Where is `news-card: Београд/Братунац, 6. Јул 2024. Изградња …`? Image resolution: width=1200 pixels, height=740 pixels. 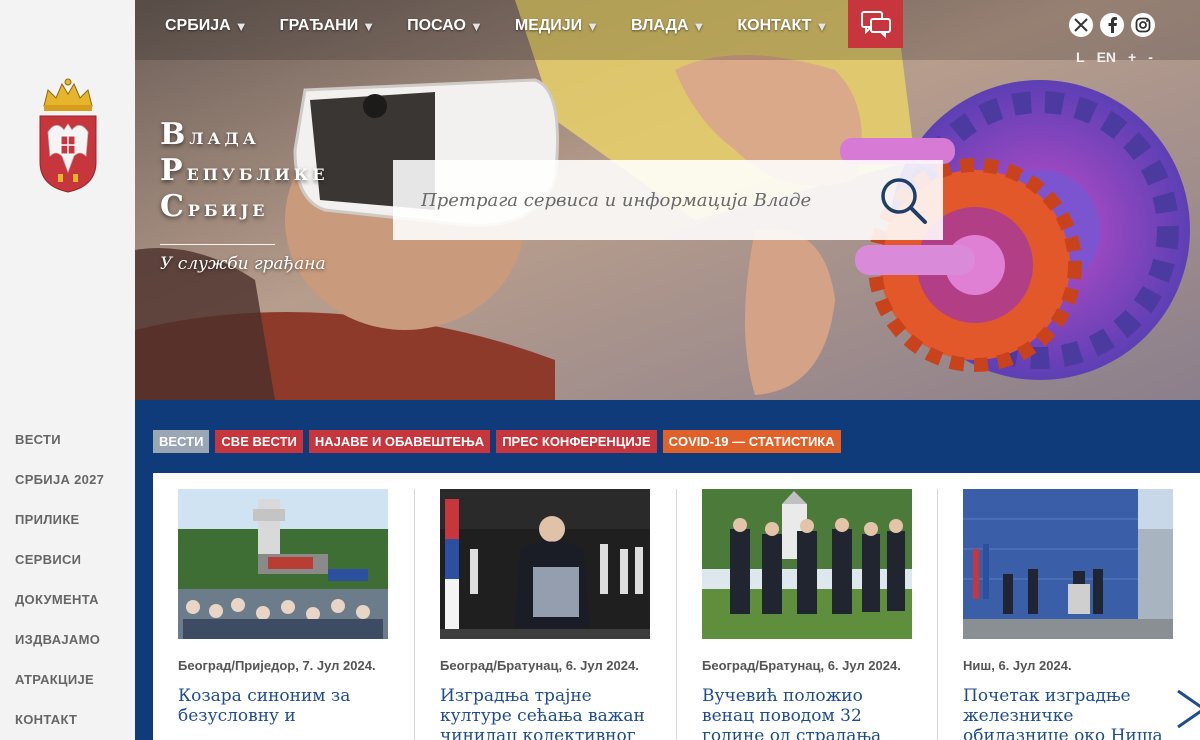 news-card: Београд/Братунац, 6. Јул 2024. Изградња … is located at coordinates (545, 614).